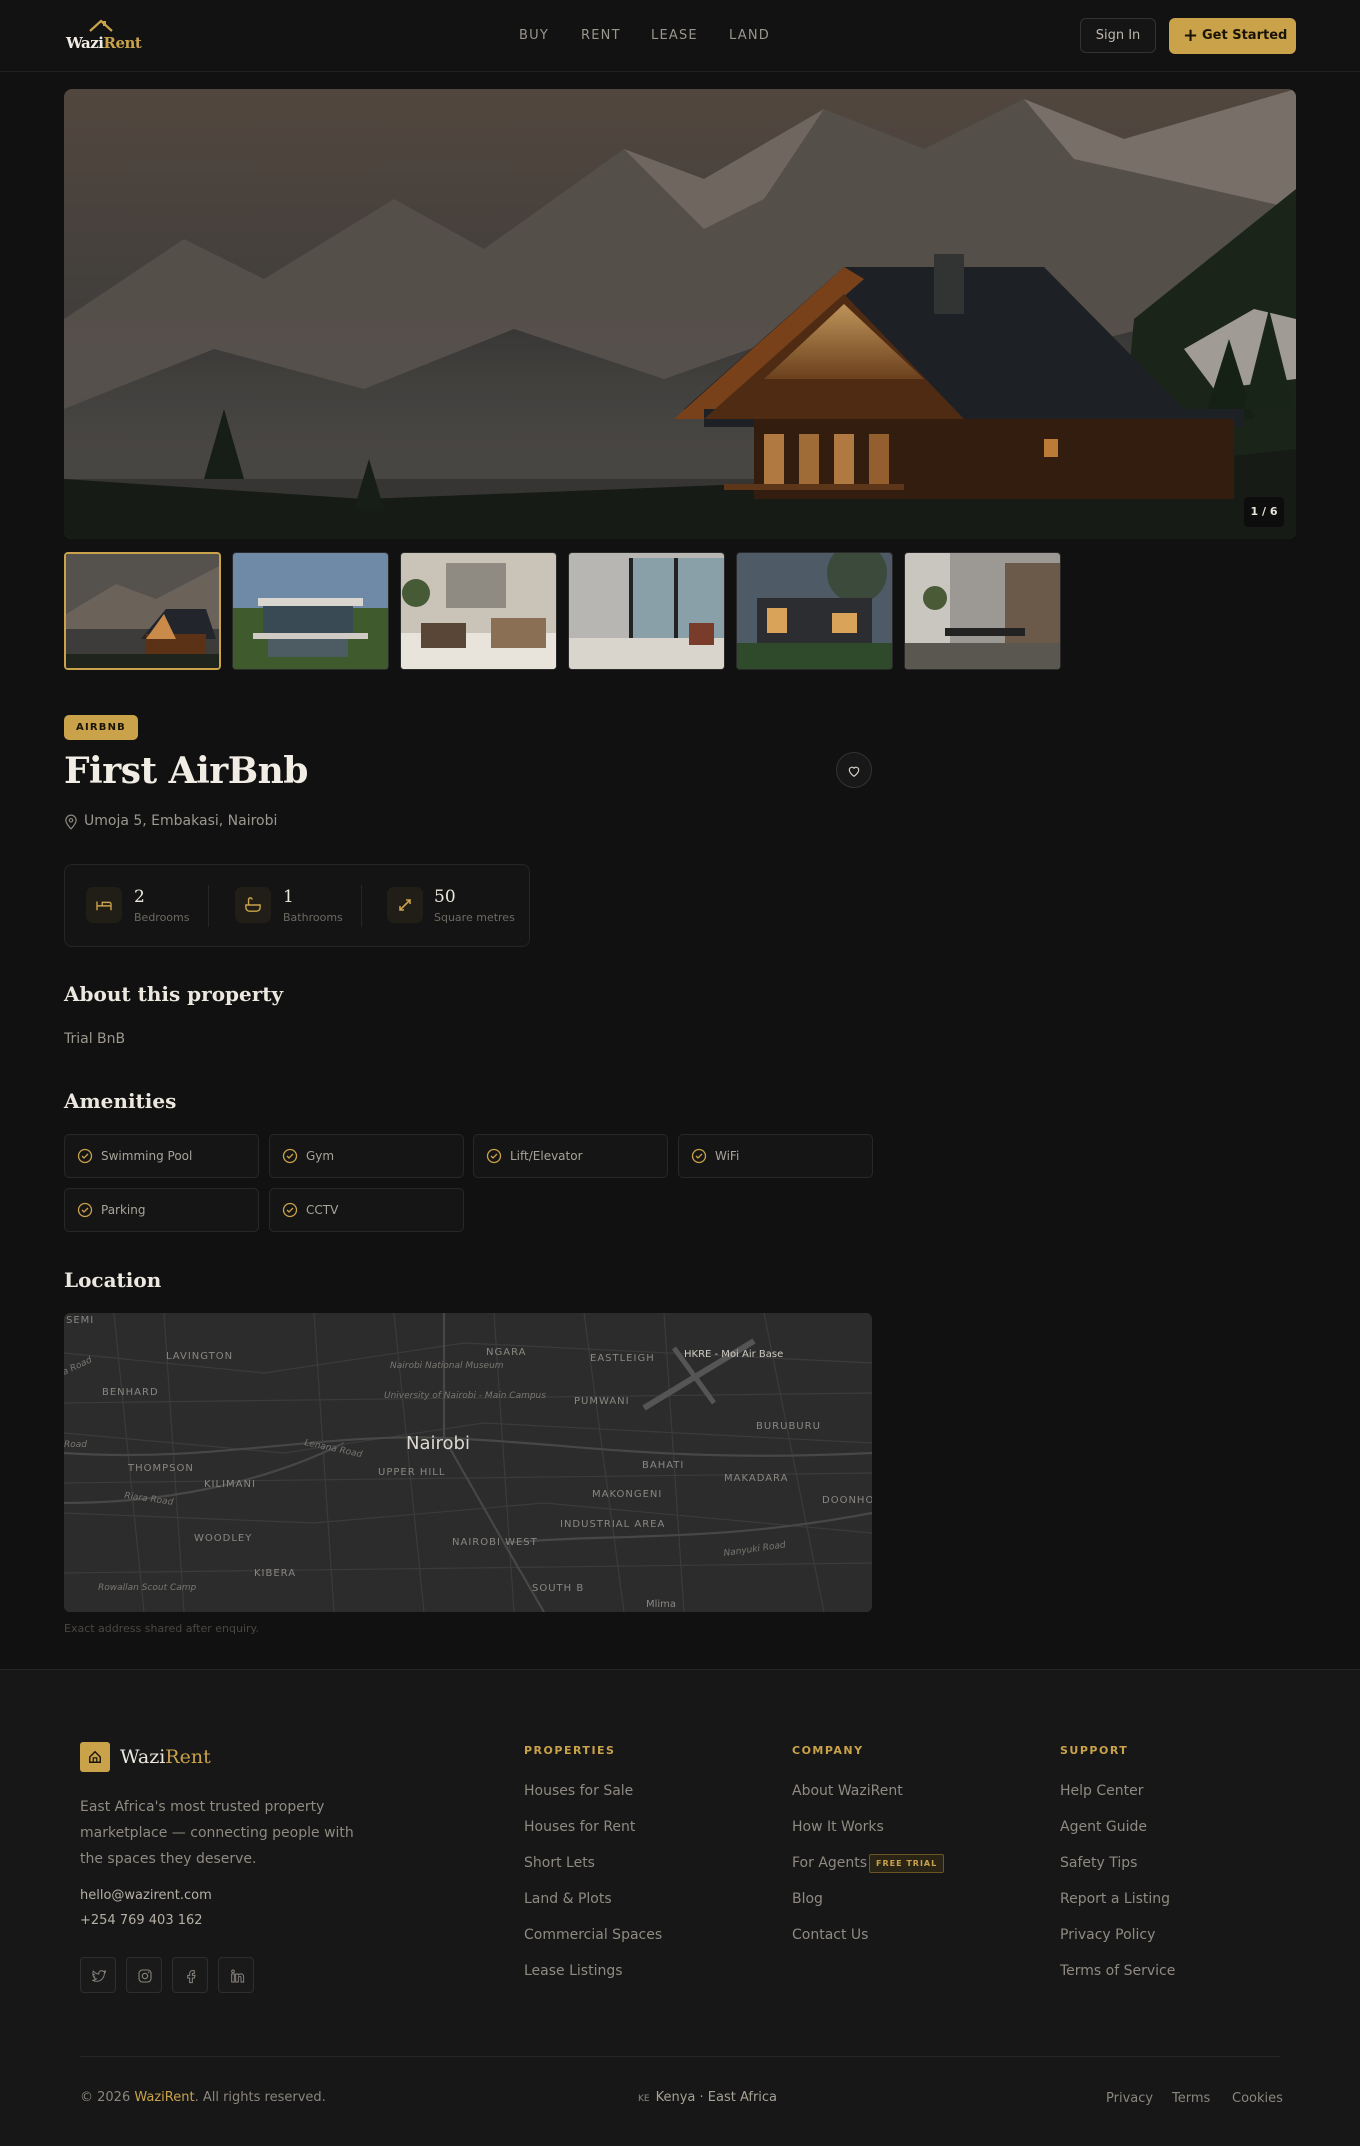  Describe the element at coordinates (838, 1827) in the screenshot. I see `footer-link-how-it-works: How It Works` at that location.